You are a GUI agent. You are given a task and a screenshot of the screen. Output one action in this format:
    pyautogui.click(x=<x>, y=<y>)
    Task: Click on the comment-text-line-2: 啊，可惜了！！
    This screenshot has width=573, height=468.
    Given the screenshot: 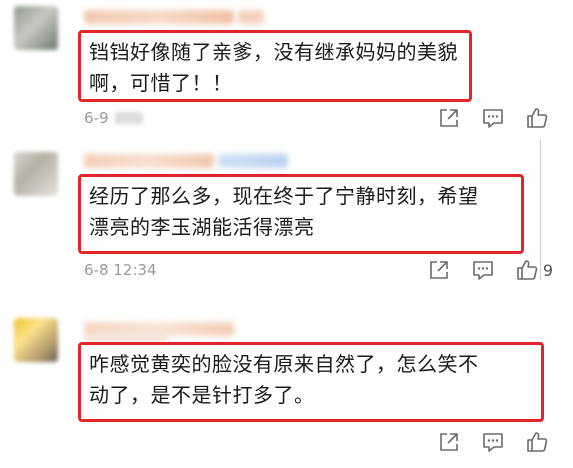 What is the action you would take?
    pyautogui.click(x=161, y=83)
    